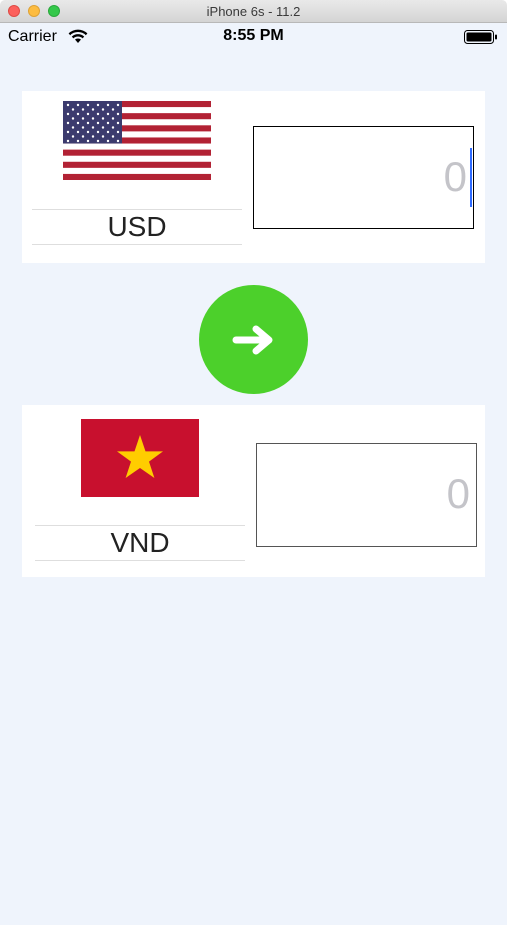  What do you see at coordinates (140, 543) in the screenshot?
I see `target-currency-code: VND` at bounding box center [140, 543].